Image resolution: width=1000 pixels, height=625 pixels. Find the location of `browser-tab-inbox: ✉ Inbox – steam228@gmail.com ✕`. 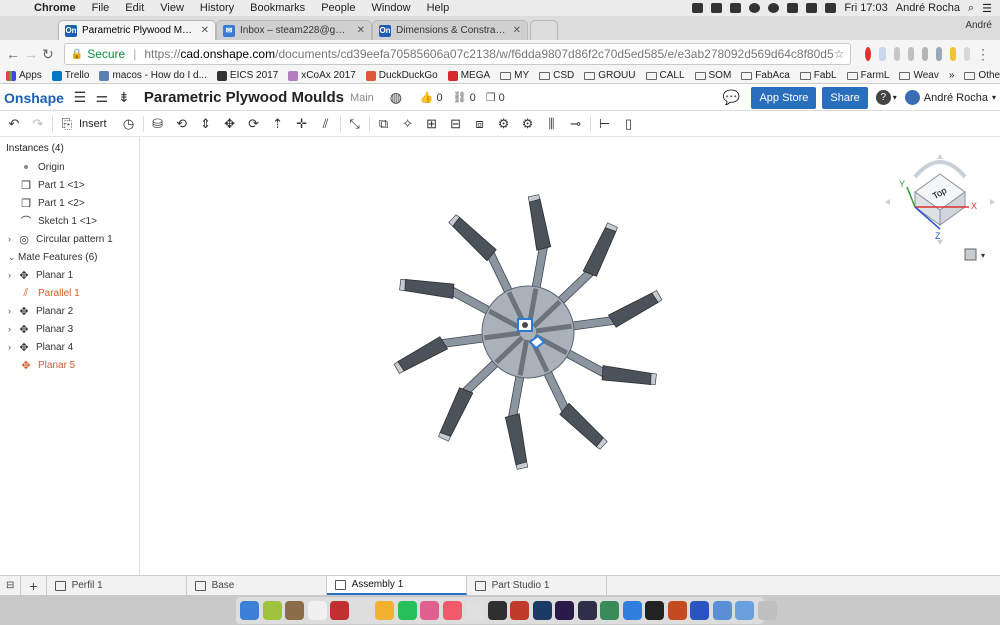

browser-tab-inbox: ✉ Inbox – steam228@gmail.com ✕ is located at coordinates (294, 30).